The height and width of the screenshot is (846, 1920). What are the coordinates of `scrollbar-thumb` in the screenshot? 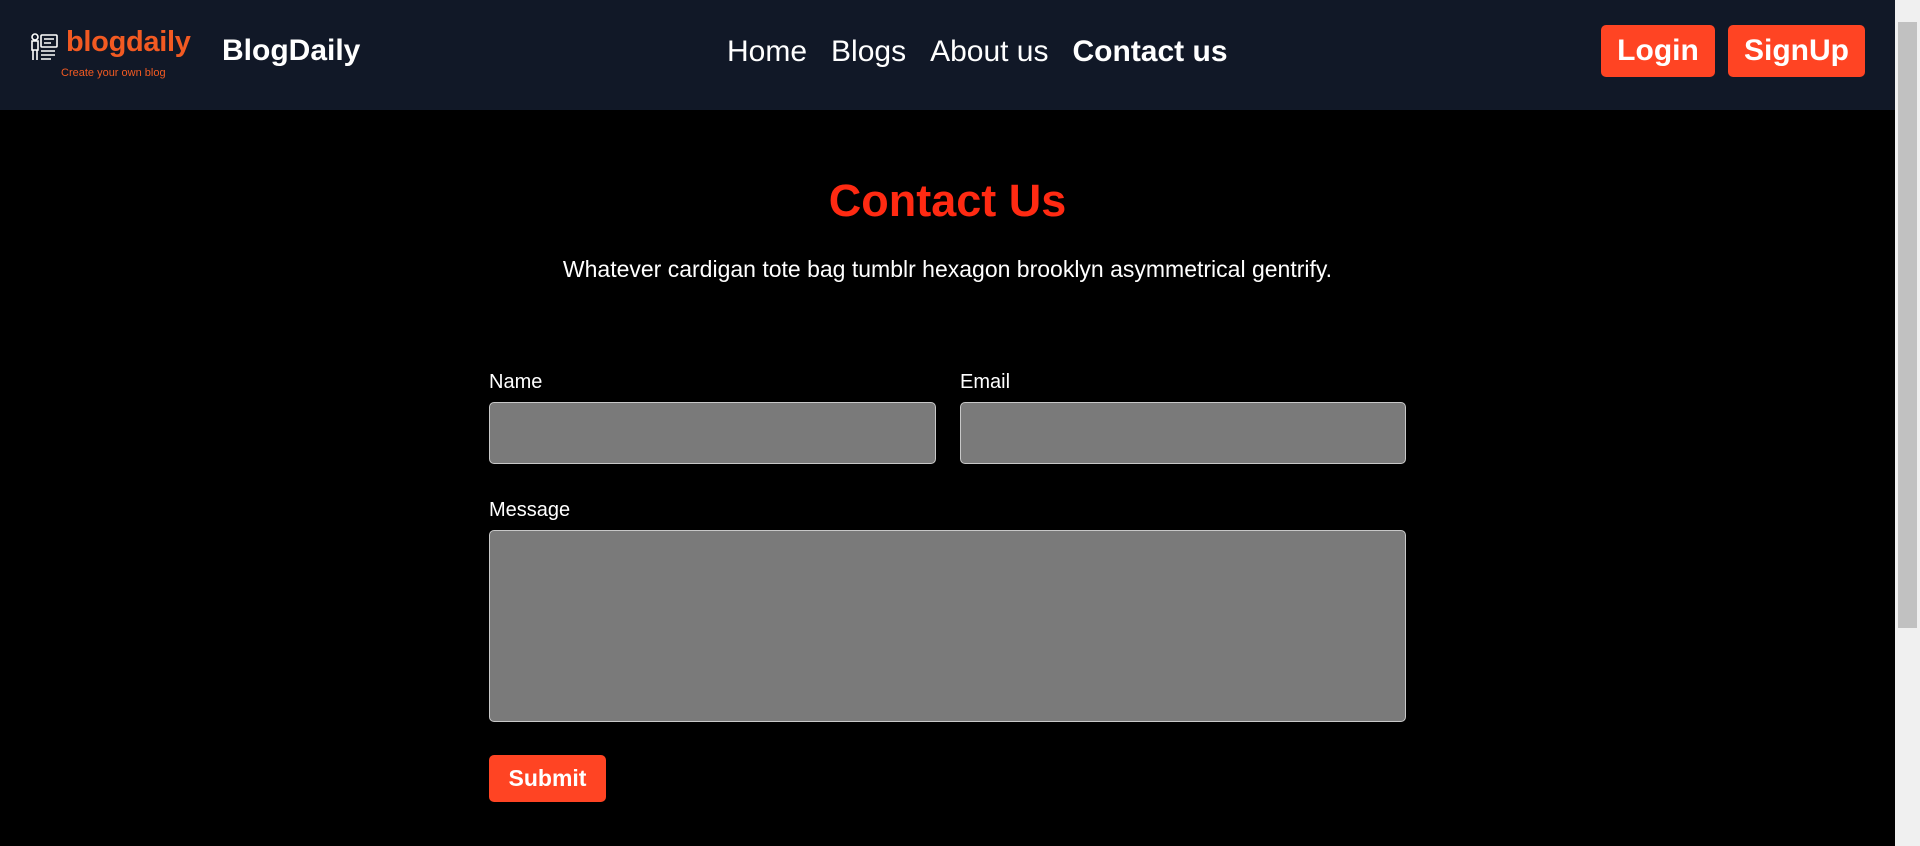 It's located at (1907, 325).